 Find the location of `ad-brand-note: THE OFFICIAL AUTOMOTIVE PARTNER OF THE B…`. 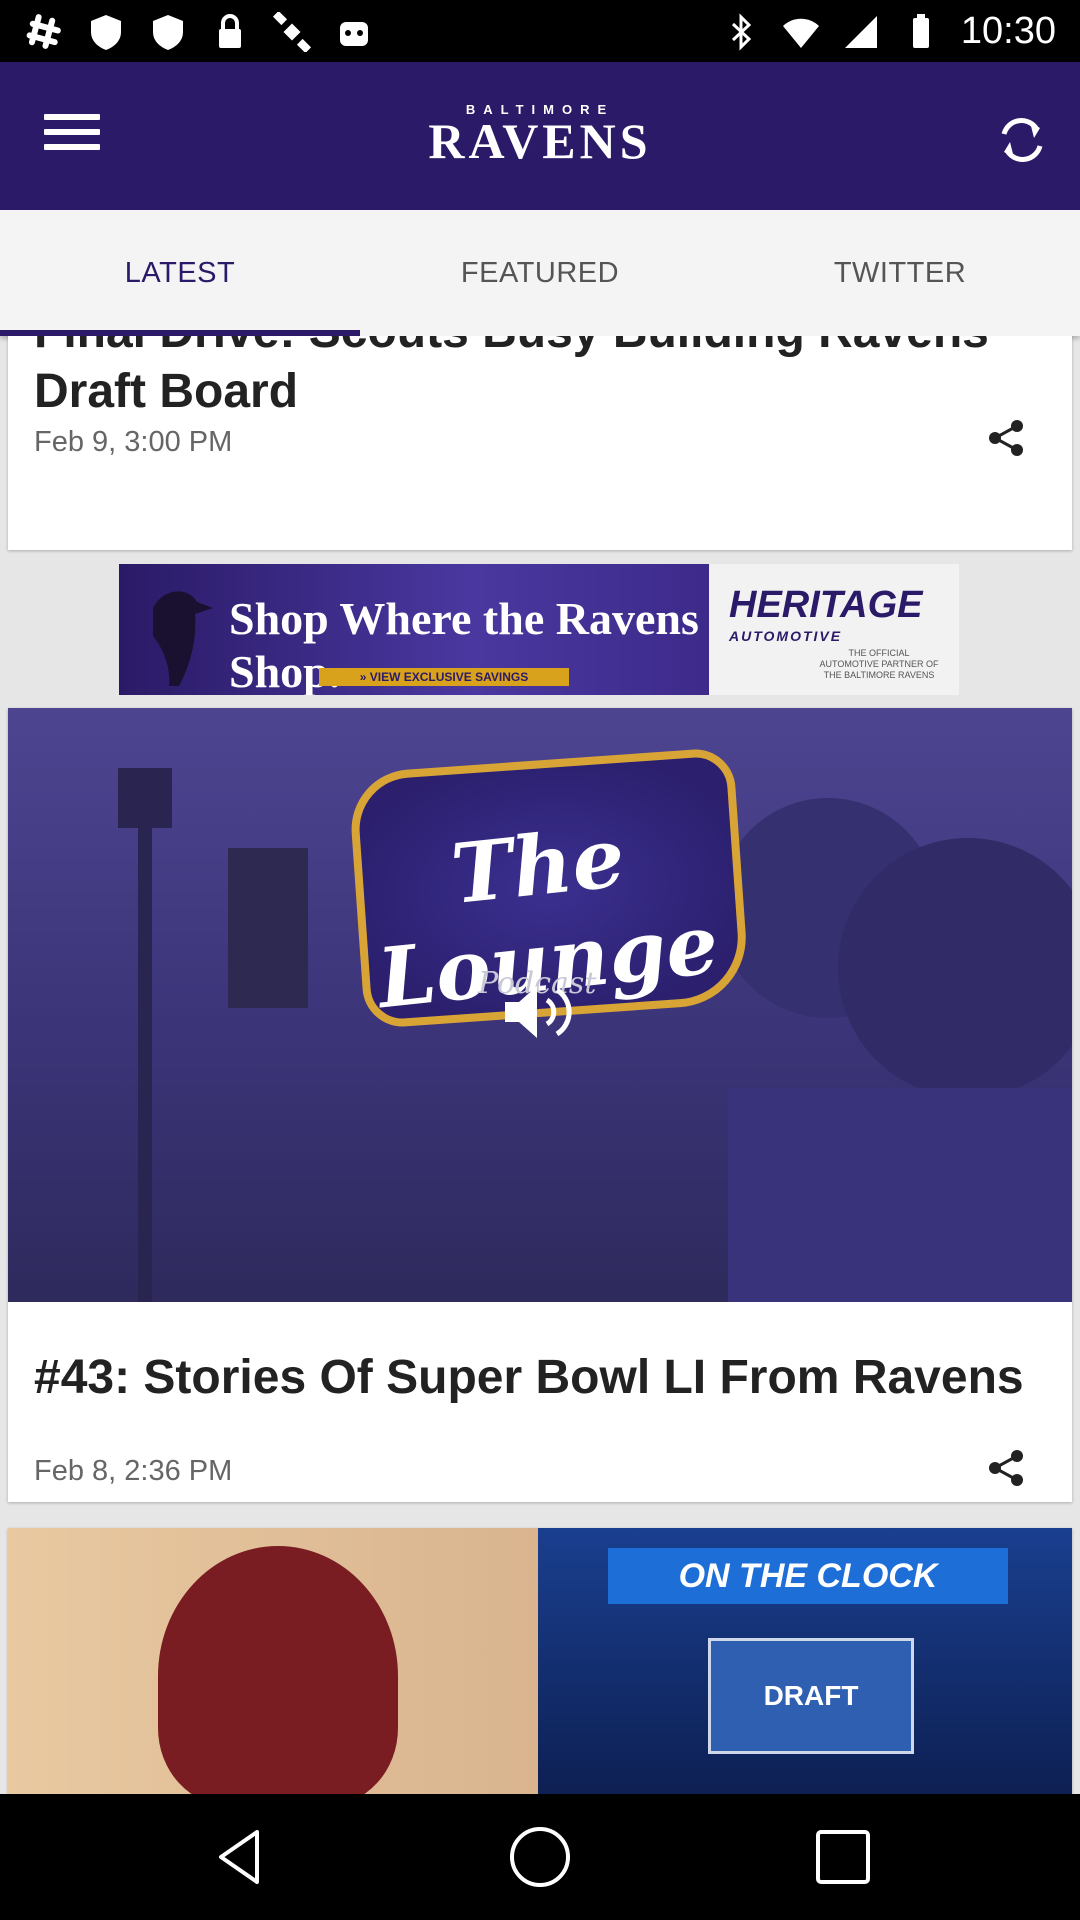

ad-brand-note: THE OFFICIAL AUTOMOTIVE PARTNER OF THE B… is located at coordinates (879, 664).